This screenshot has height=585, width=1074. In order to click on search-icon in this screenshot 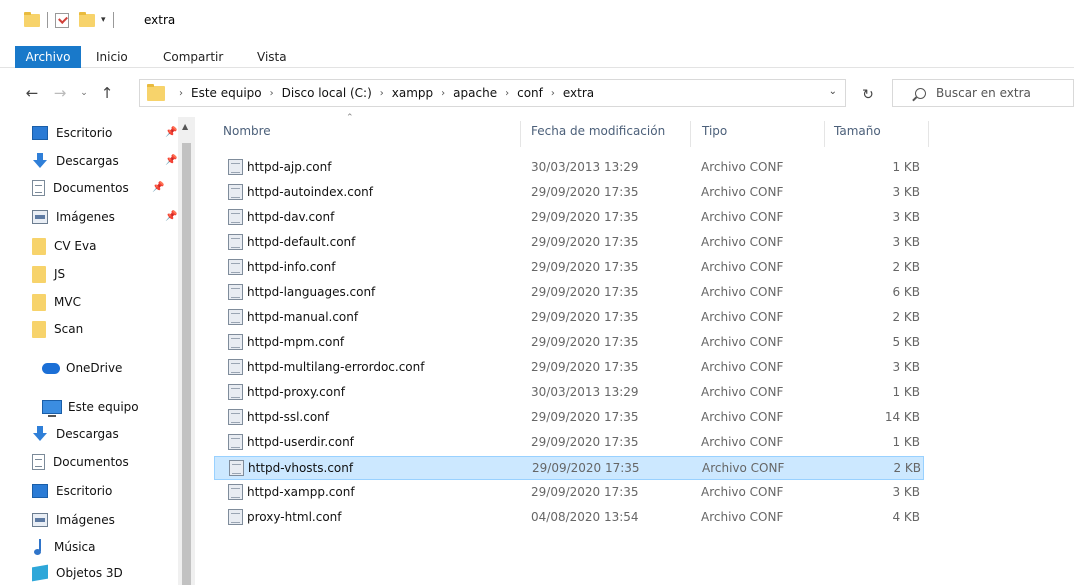, I will do `click(920, 93)`.